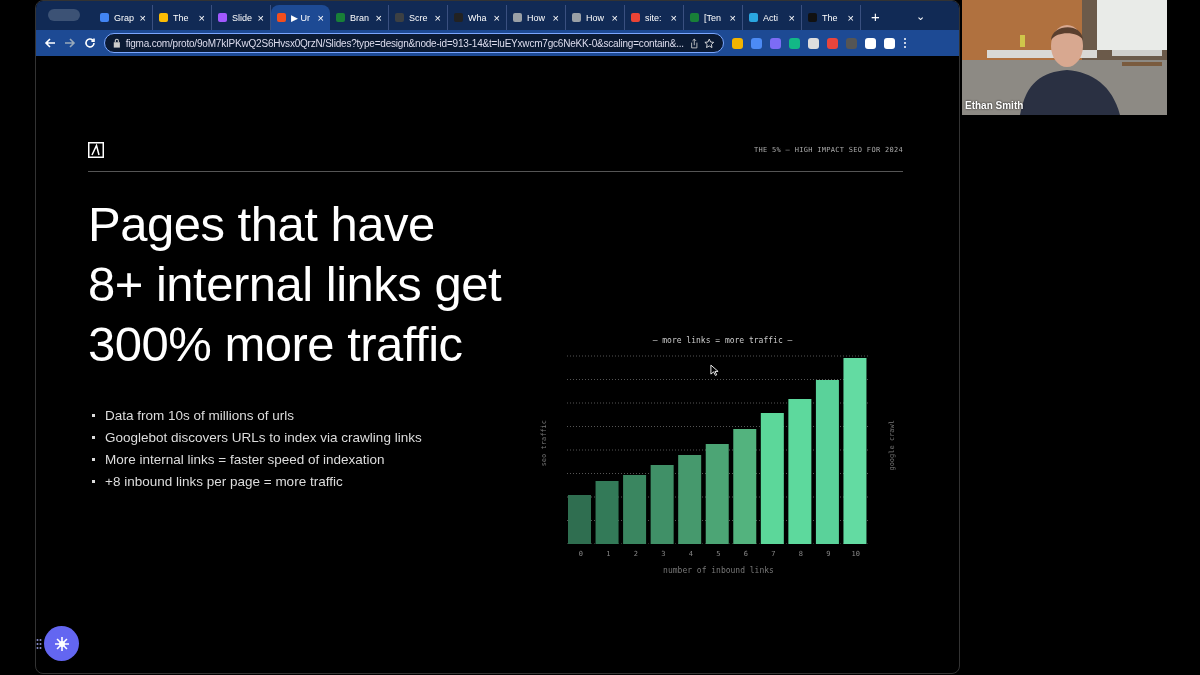 This screenshot has width=1200, height=675. What do you see at coordinates (117, 43) in the screenshot?
I see `lock-icon` at bounding box center [117, 43].